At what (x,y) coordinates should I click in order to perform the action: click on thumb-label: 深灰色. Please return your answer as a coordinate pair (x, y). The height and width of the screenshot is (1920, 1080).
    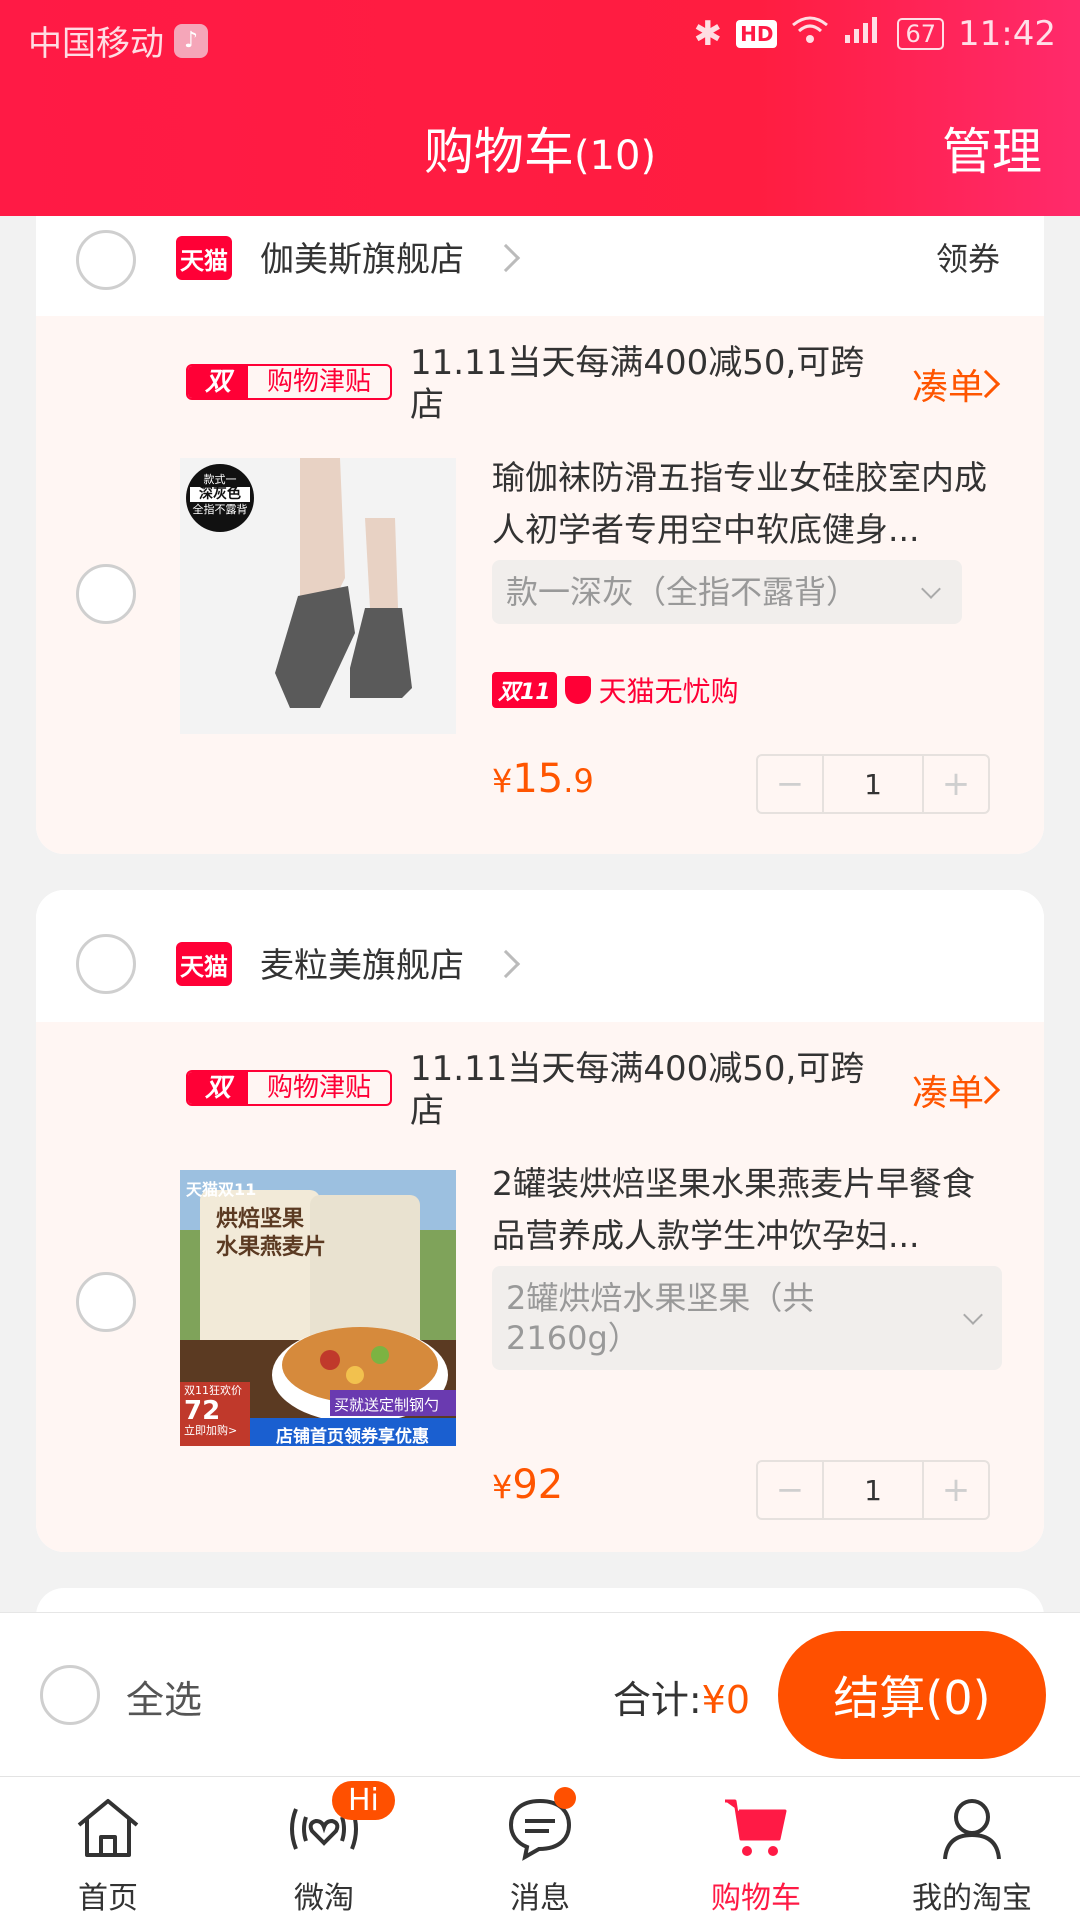
    Looking at the image, I should click on (220, 494).